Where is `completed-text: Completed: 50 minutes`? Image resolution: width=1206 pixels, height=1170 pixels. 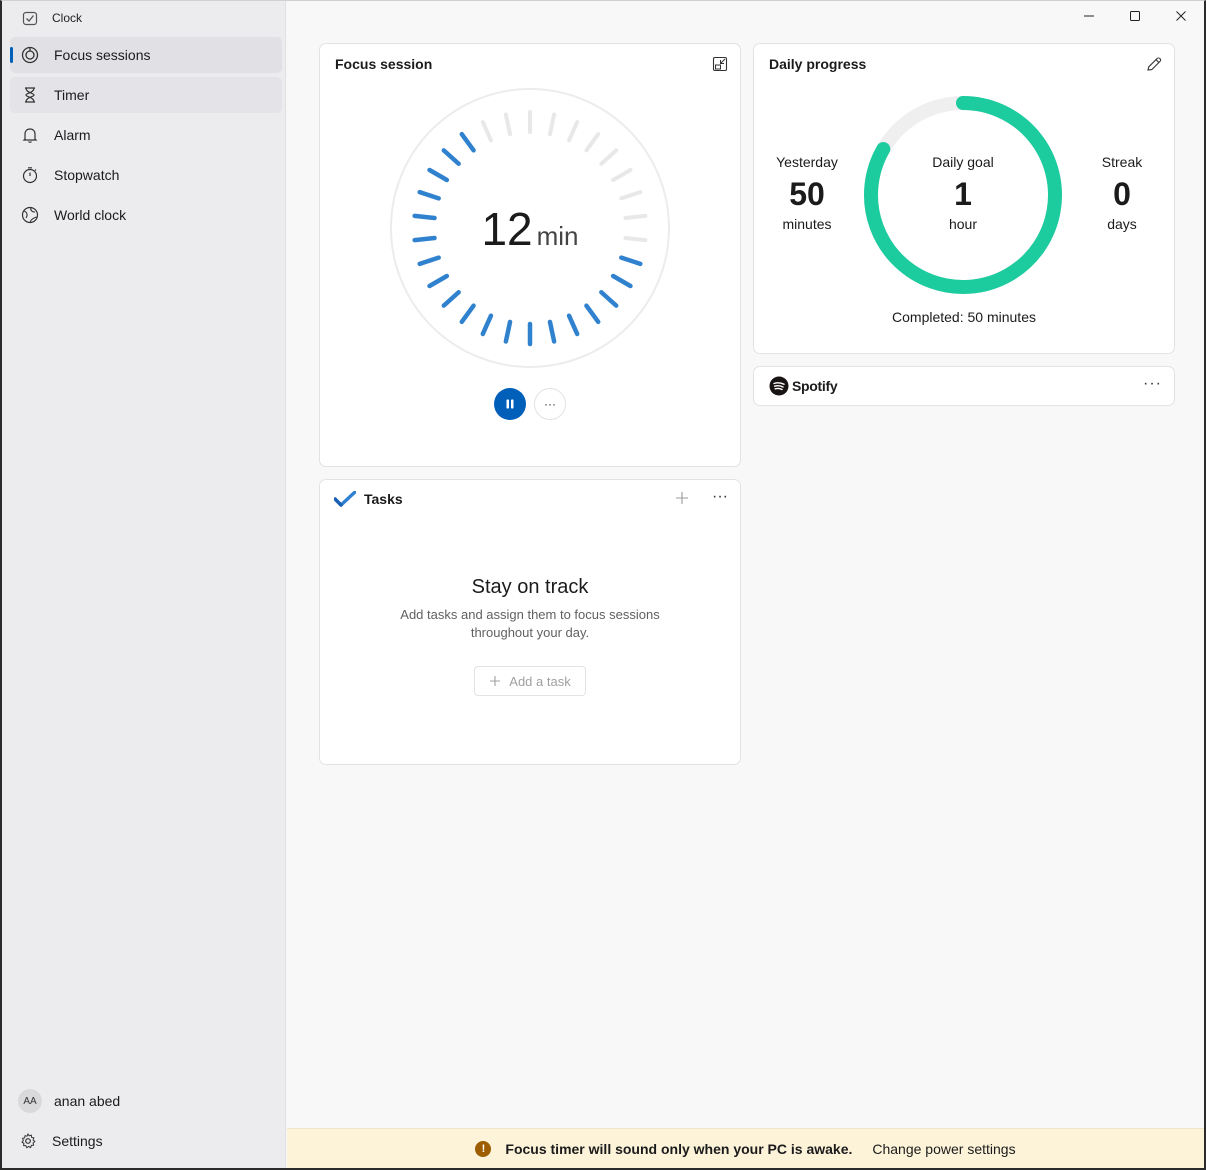
completed-text: Completed: 50 minutes is located at coordinates (964, 317).